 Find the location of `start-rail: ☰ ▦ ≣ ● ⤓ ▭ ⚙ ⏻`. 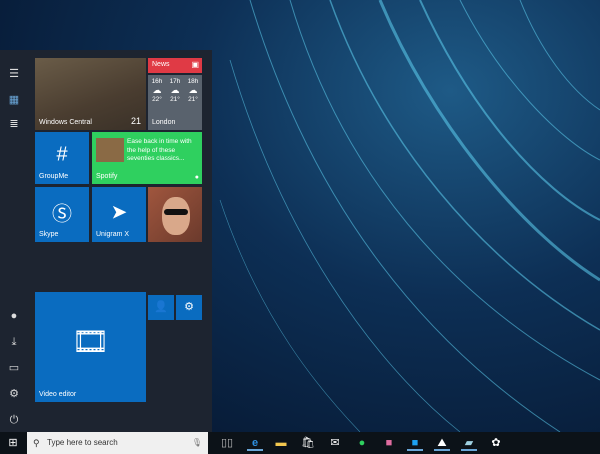

start-rail: ☰ ▦ ≣ ● ⤓ ▭ ⚙ ⏻ is located at coordinates (14, 241).